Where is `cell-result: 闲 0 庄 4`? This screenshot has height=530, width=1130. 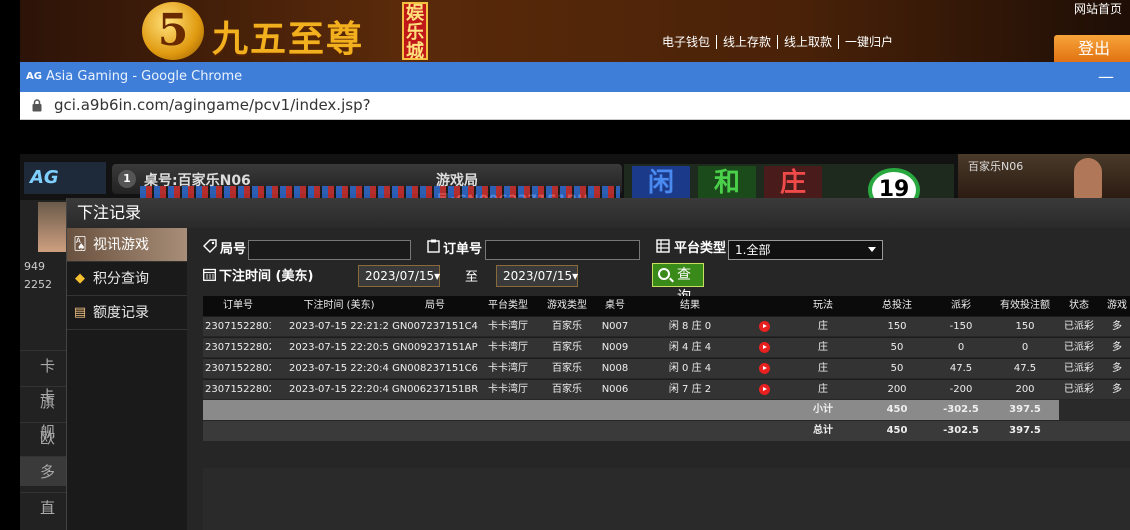 cell-result: 闲 0 庄 4 is located at coordinates (690, 368).